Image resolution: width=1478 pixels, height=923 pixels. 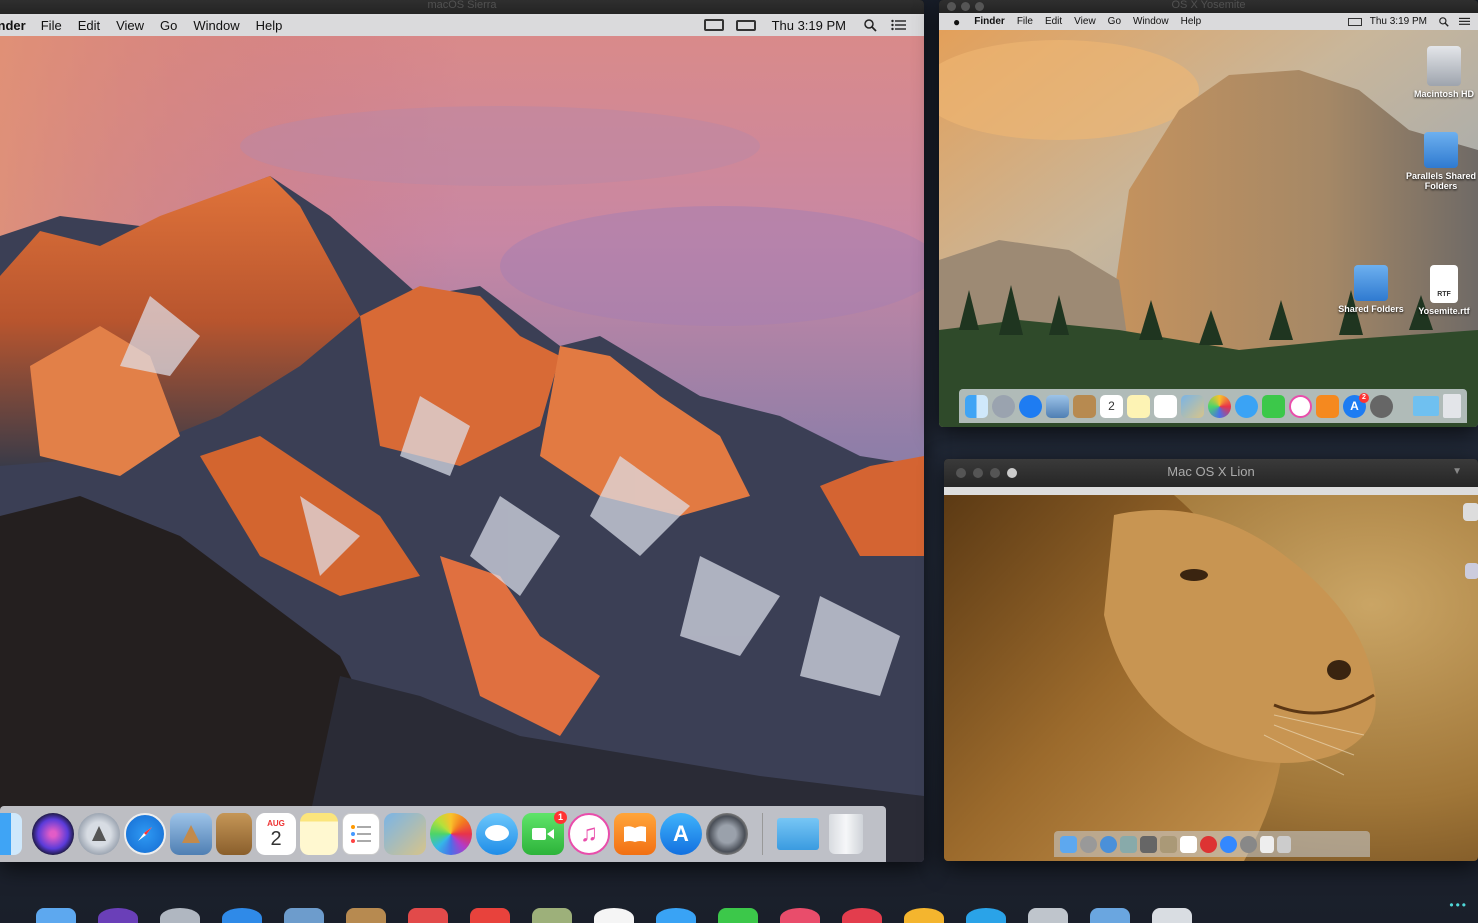 I want to click on sierra-clock: Thu 3:19 PM, so click(x=809, y=25).